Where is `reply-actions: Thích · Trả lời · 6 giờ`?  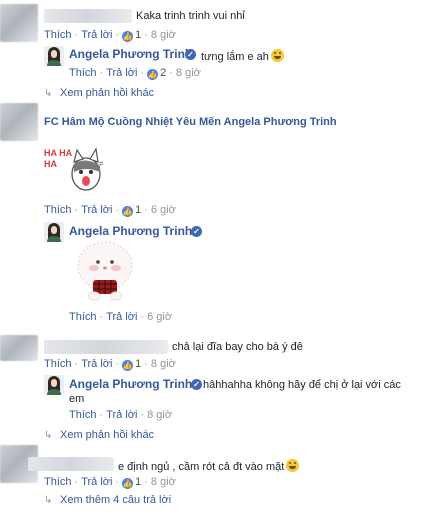
reply-actions: Thích · Trả lời · 6 giờ is located at coordinates (121, 317).